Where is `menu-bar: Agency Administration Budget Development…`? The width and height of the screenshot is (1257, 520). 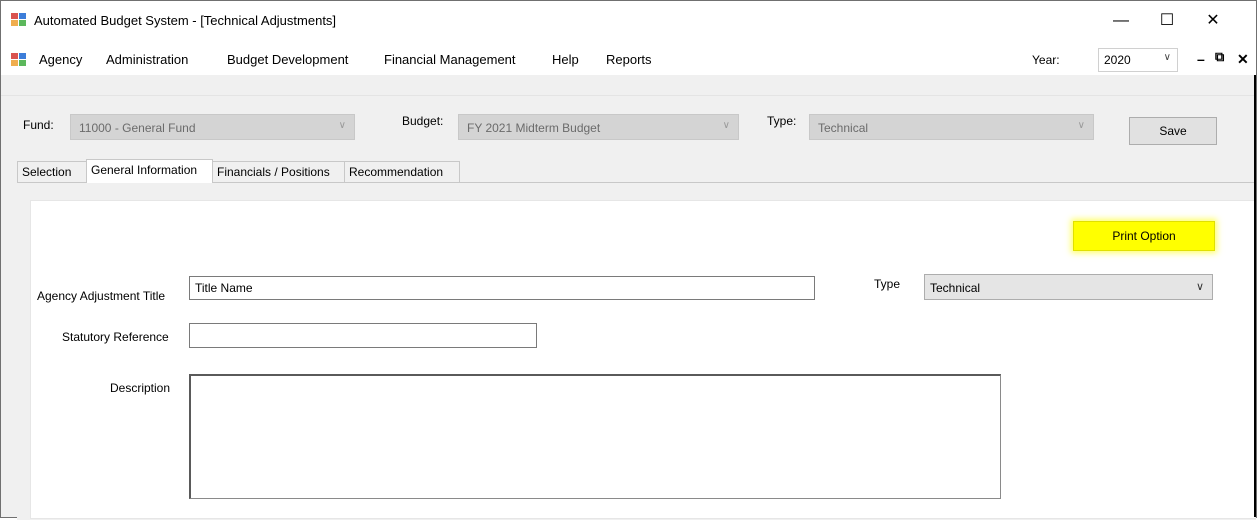 menu-bar: Agency Administration Budget Development… is located at coordinates (628, 60).